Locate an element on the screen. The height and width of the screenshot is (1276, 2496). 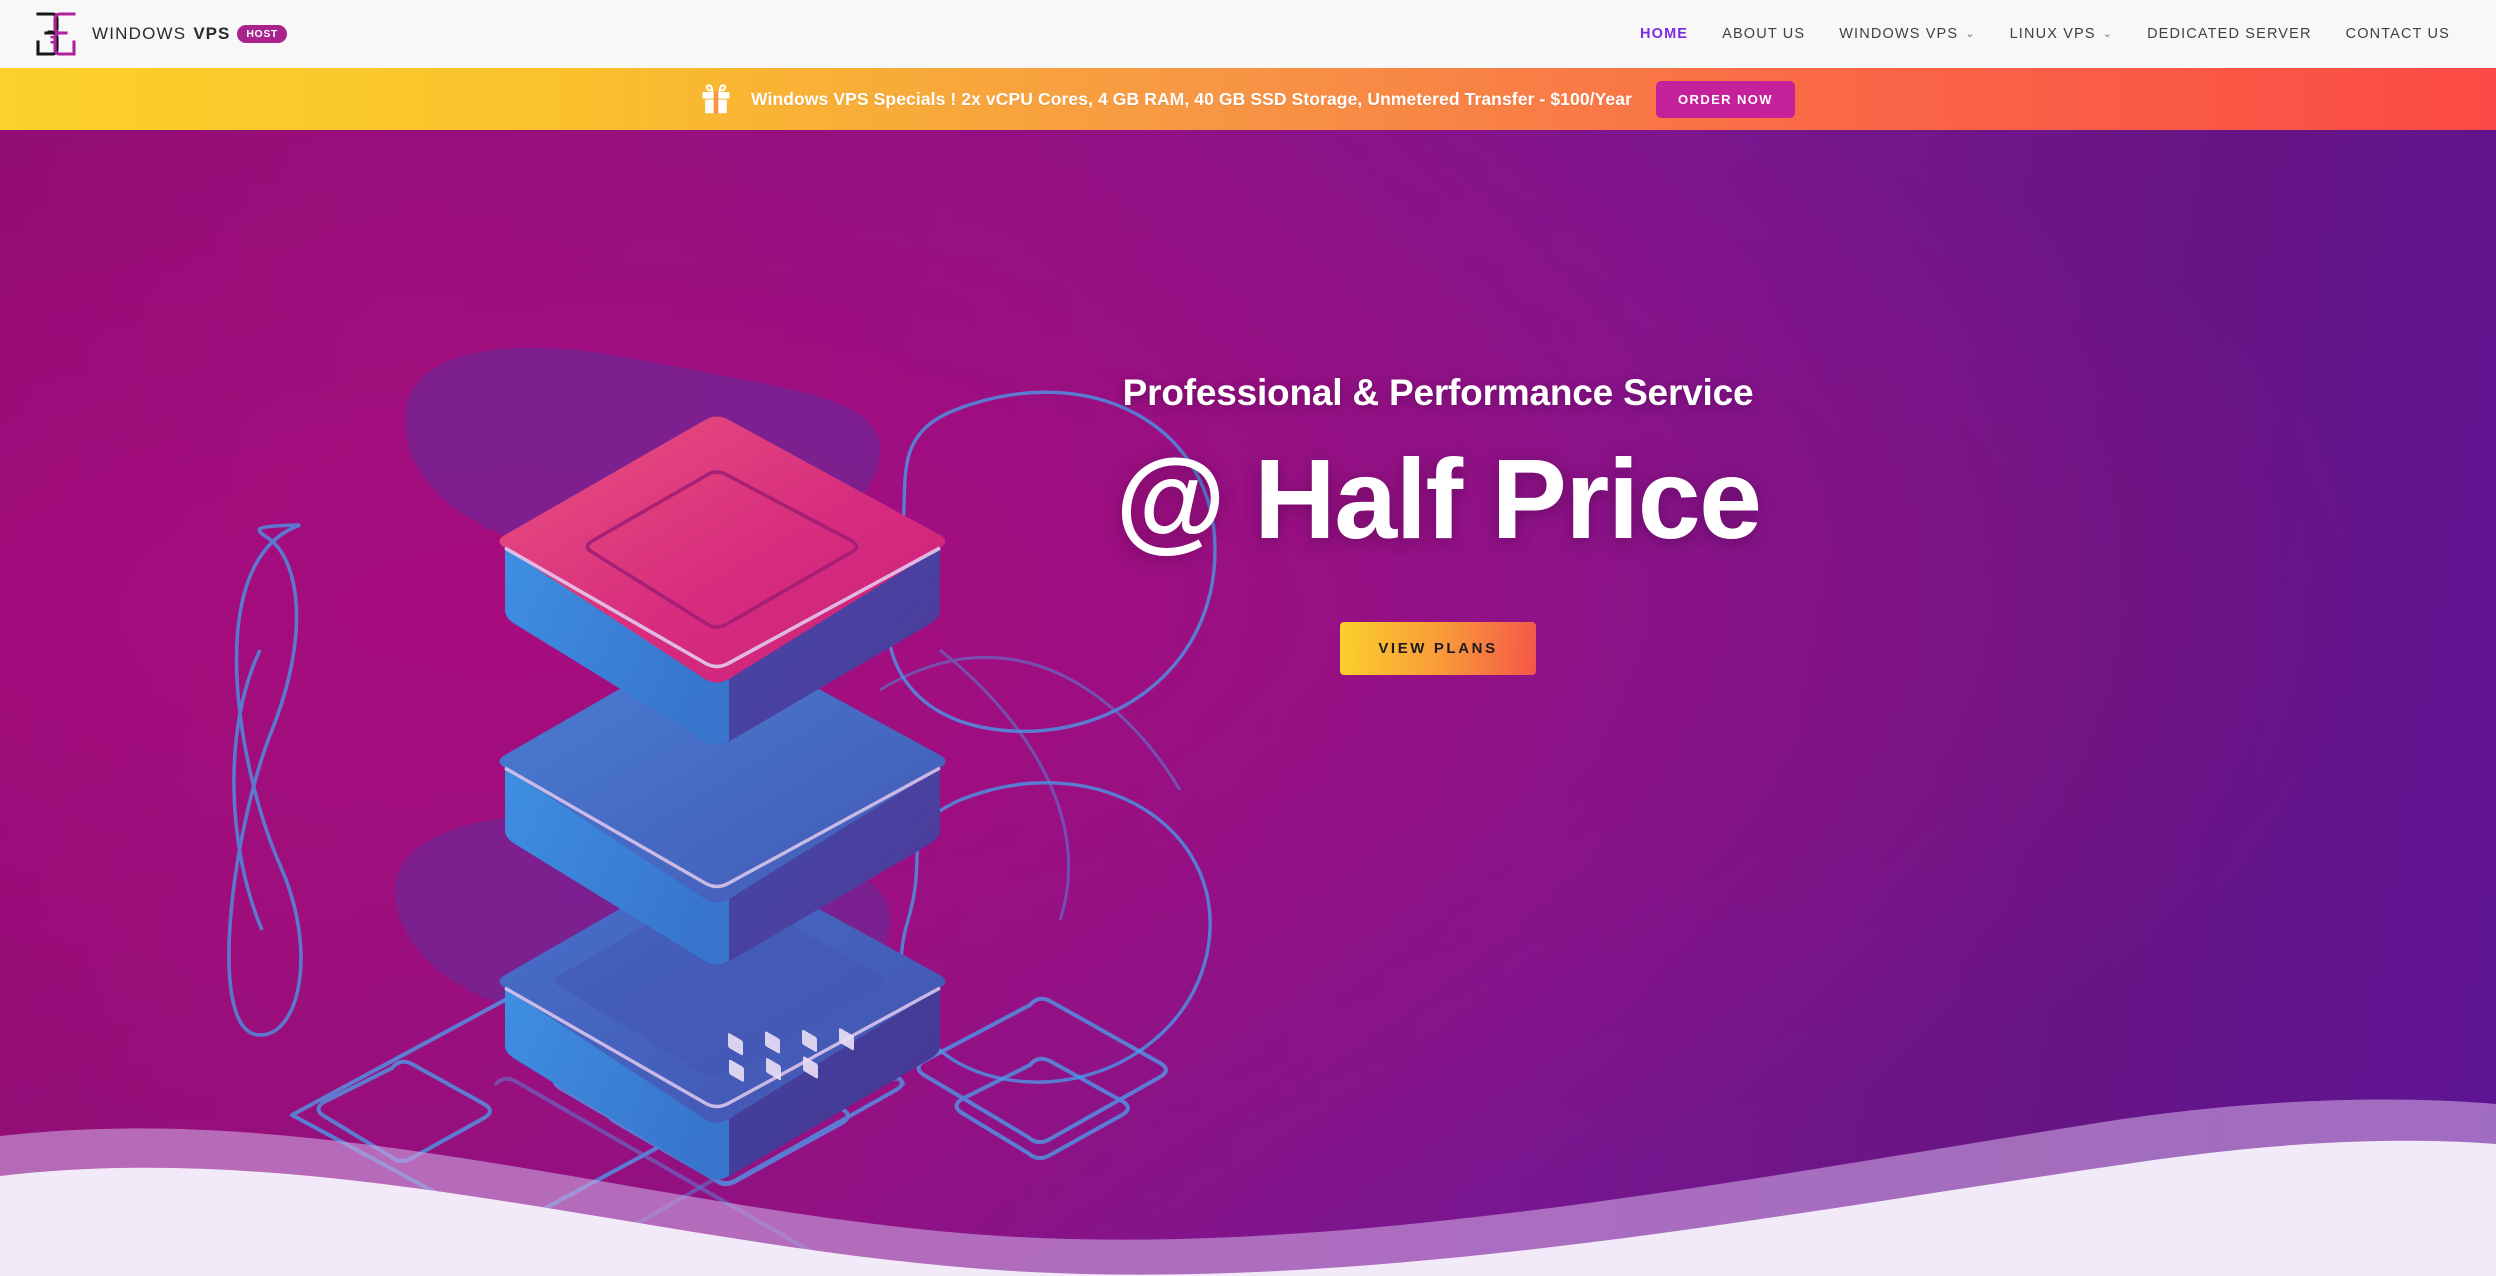
nav-item-linux-vps: LINUX VPS ⌄ is located at coordinates (2061, 34).